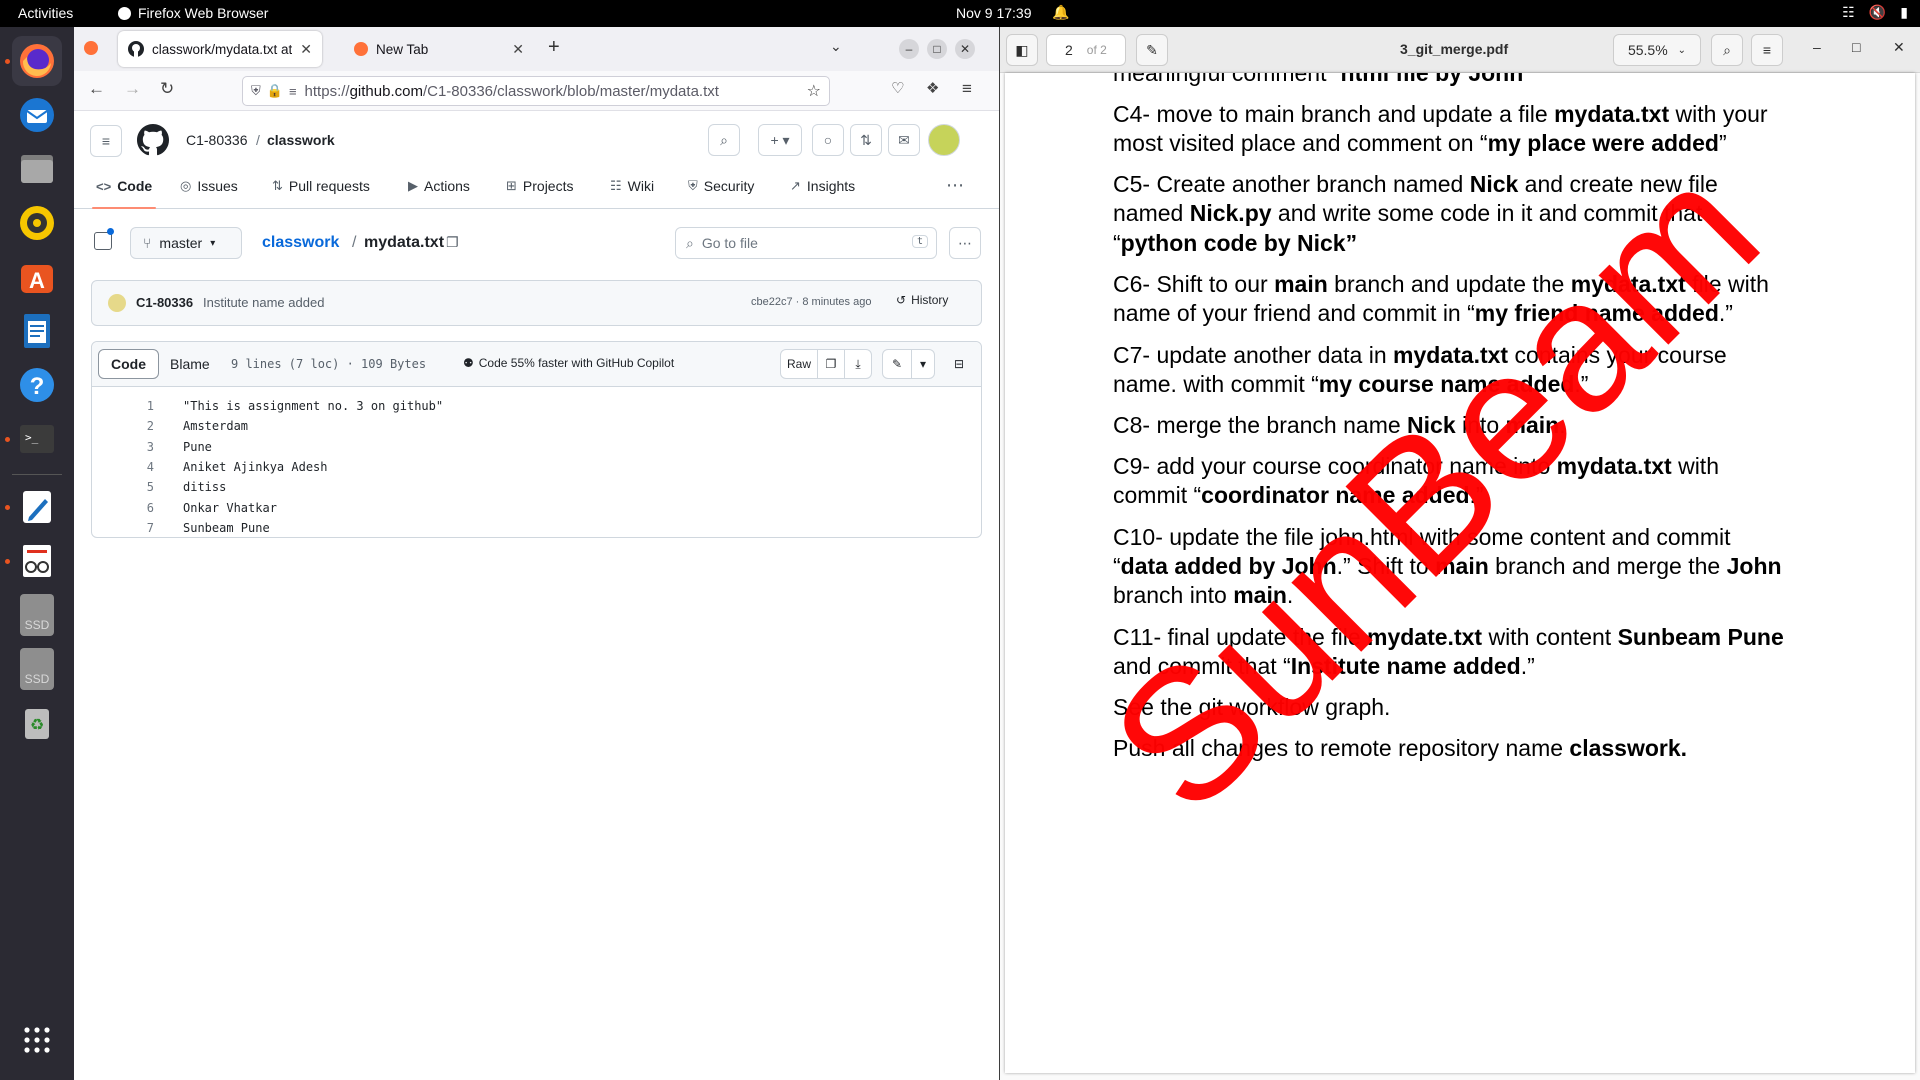  What do you see at coordinates (632, 186) in the screenshot?
I see `tab-wiki: ☷ Wiki` at bounding box center [632, 186].